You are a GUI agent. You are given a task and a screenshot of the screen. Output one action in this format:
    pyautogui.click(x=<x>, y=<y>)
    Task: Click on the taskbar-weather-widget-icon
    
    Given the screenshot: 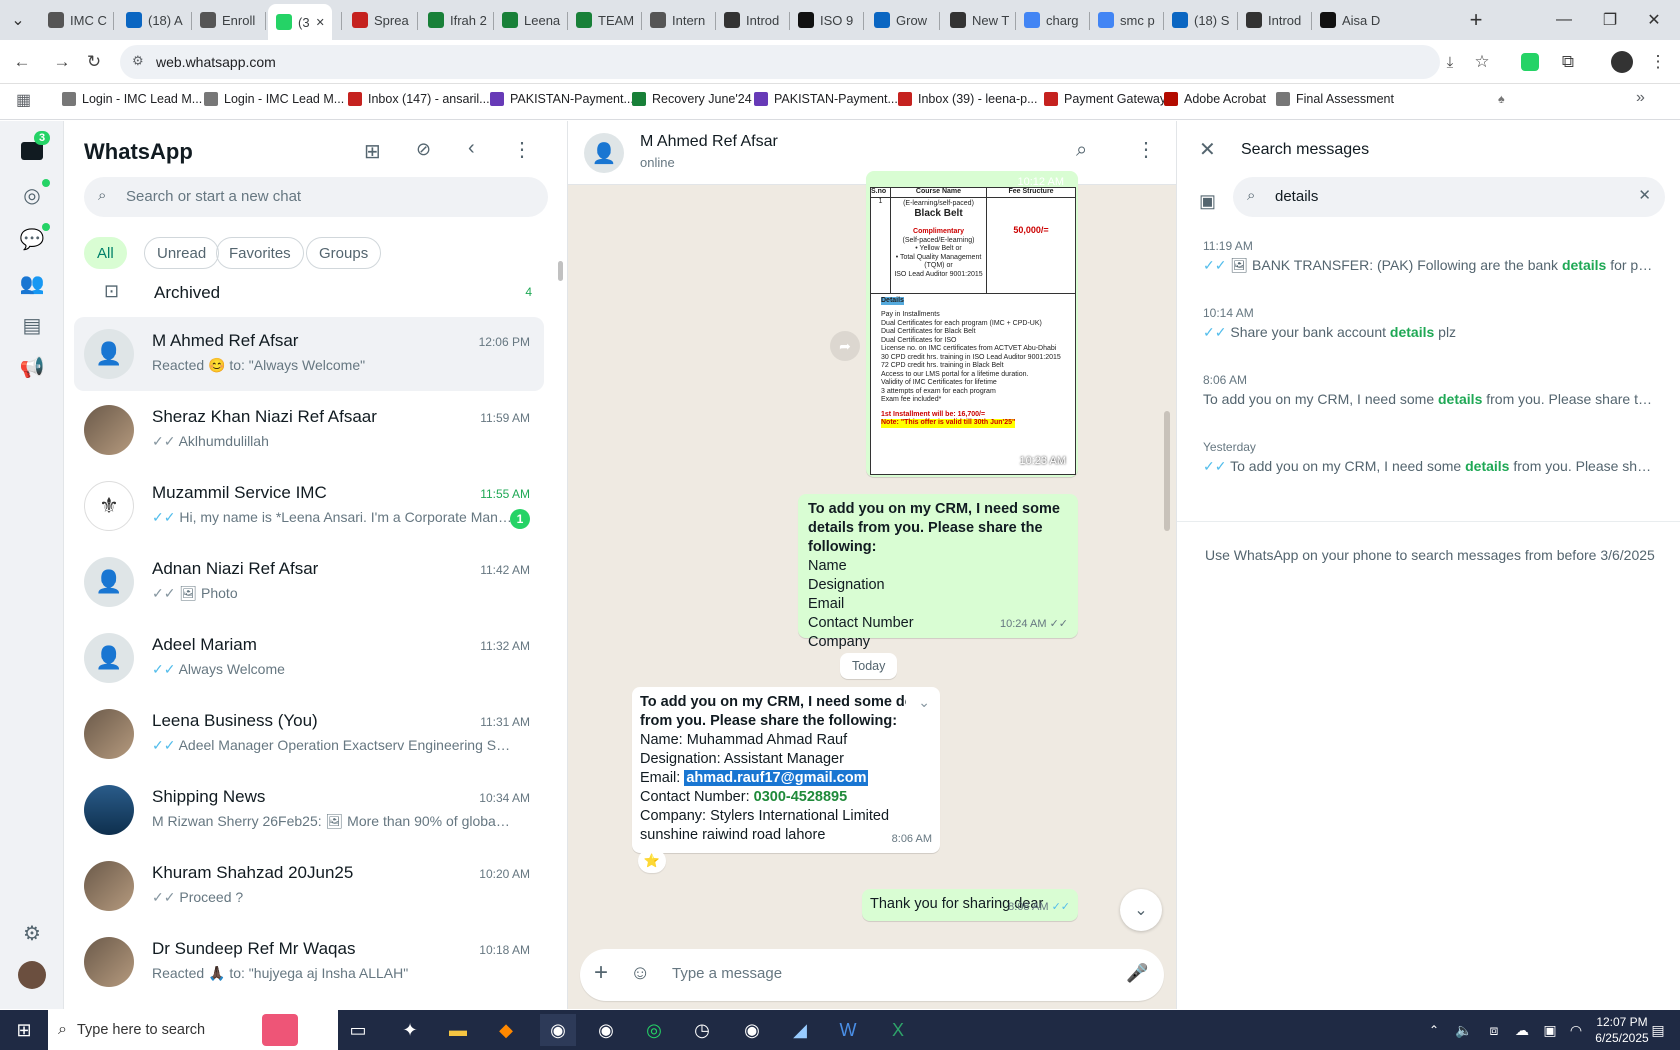 What is the action you would take?
    pyautogui.click(x=280, y=1030)
    